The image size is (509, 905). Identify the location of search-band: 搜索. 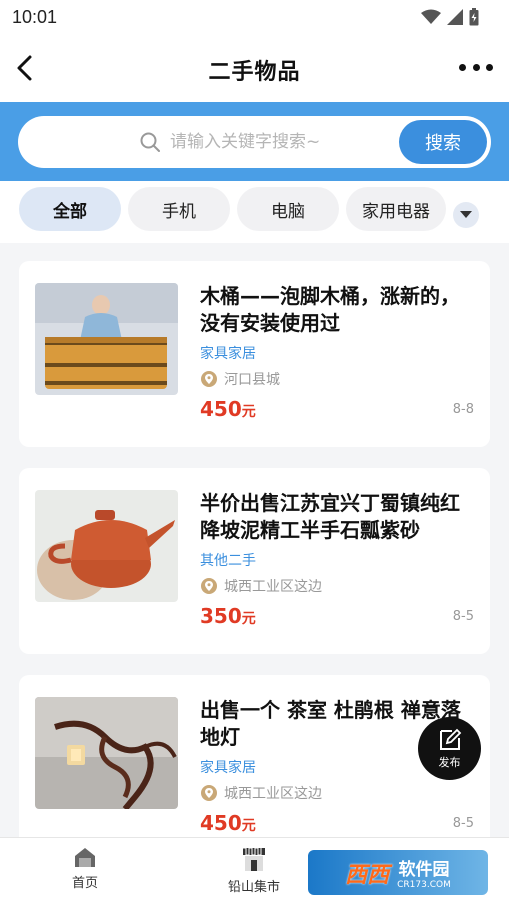
(254, 141).